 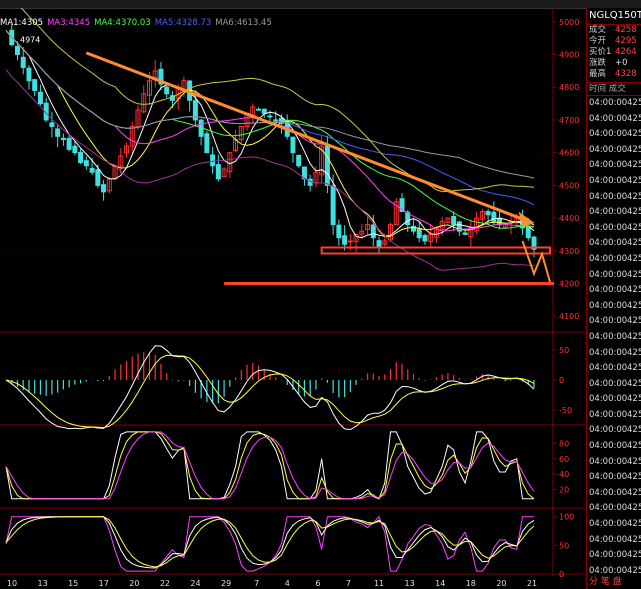 What do you see at coordinates (598, 41) in the screenshot?
I see `quote-label: 今开` at bounding box center [598, 41].